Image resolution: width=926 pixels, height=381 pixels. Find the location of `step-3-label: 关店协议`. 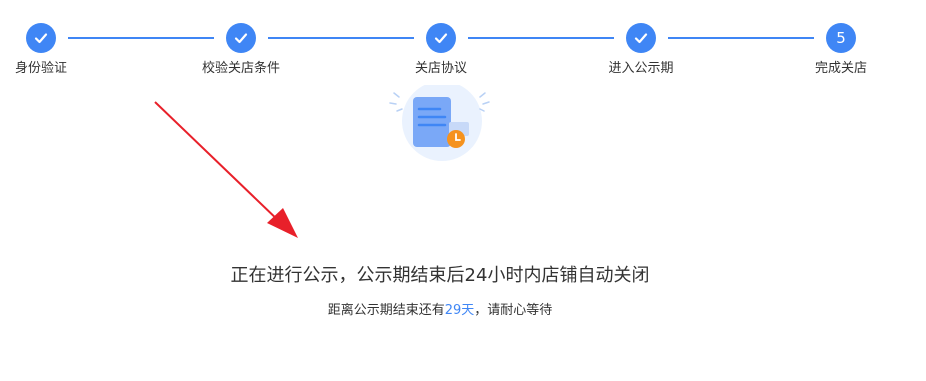

step-3-label: 关店协议 is located at coordinates (441, 68).